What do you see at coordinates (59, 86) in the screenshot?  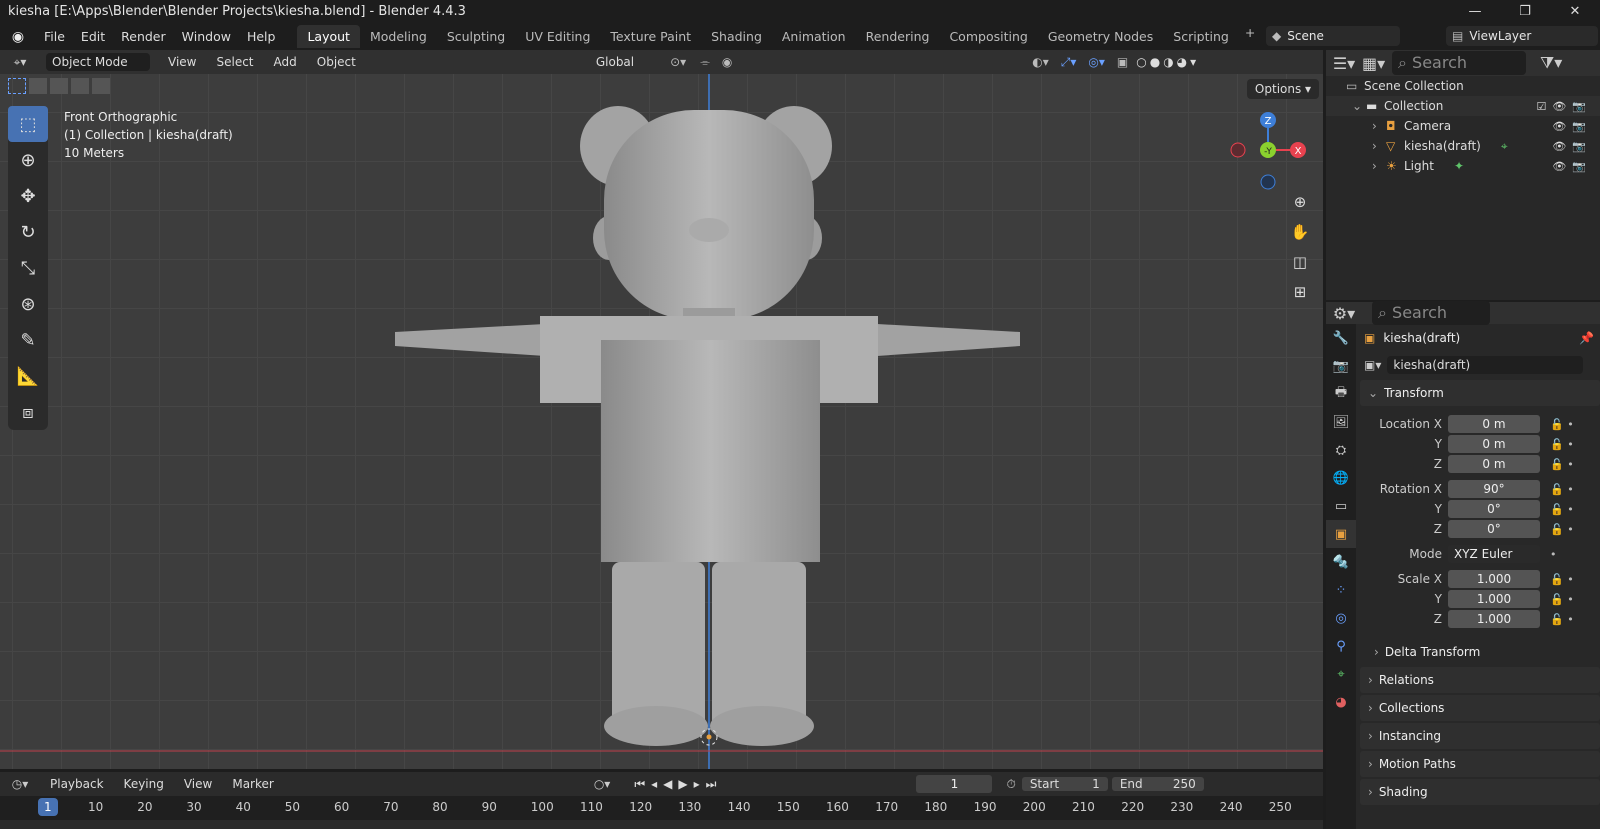 I see `select-subtract-icon` at bounding box center [59, 86].